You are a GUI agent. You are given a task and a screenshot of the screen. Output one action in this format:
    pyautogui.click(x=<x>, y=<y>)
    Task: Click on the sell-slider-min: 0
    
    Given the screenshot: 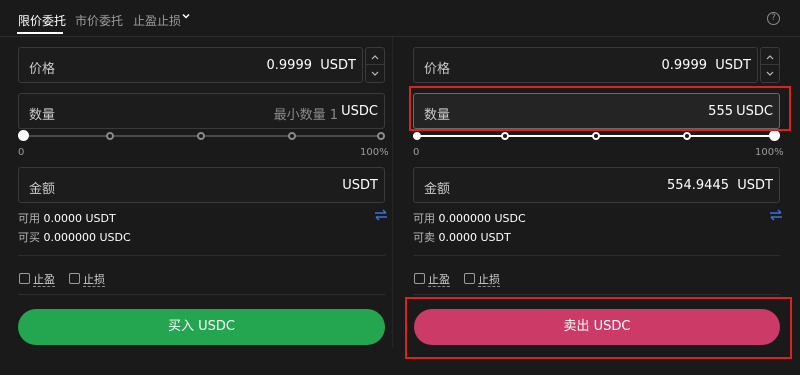 What is the action you would take?
    pyautogui.click(x=416, y=152)
    